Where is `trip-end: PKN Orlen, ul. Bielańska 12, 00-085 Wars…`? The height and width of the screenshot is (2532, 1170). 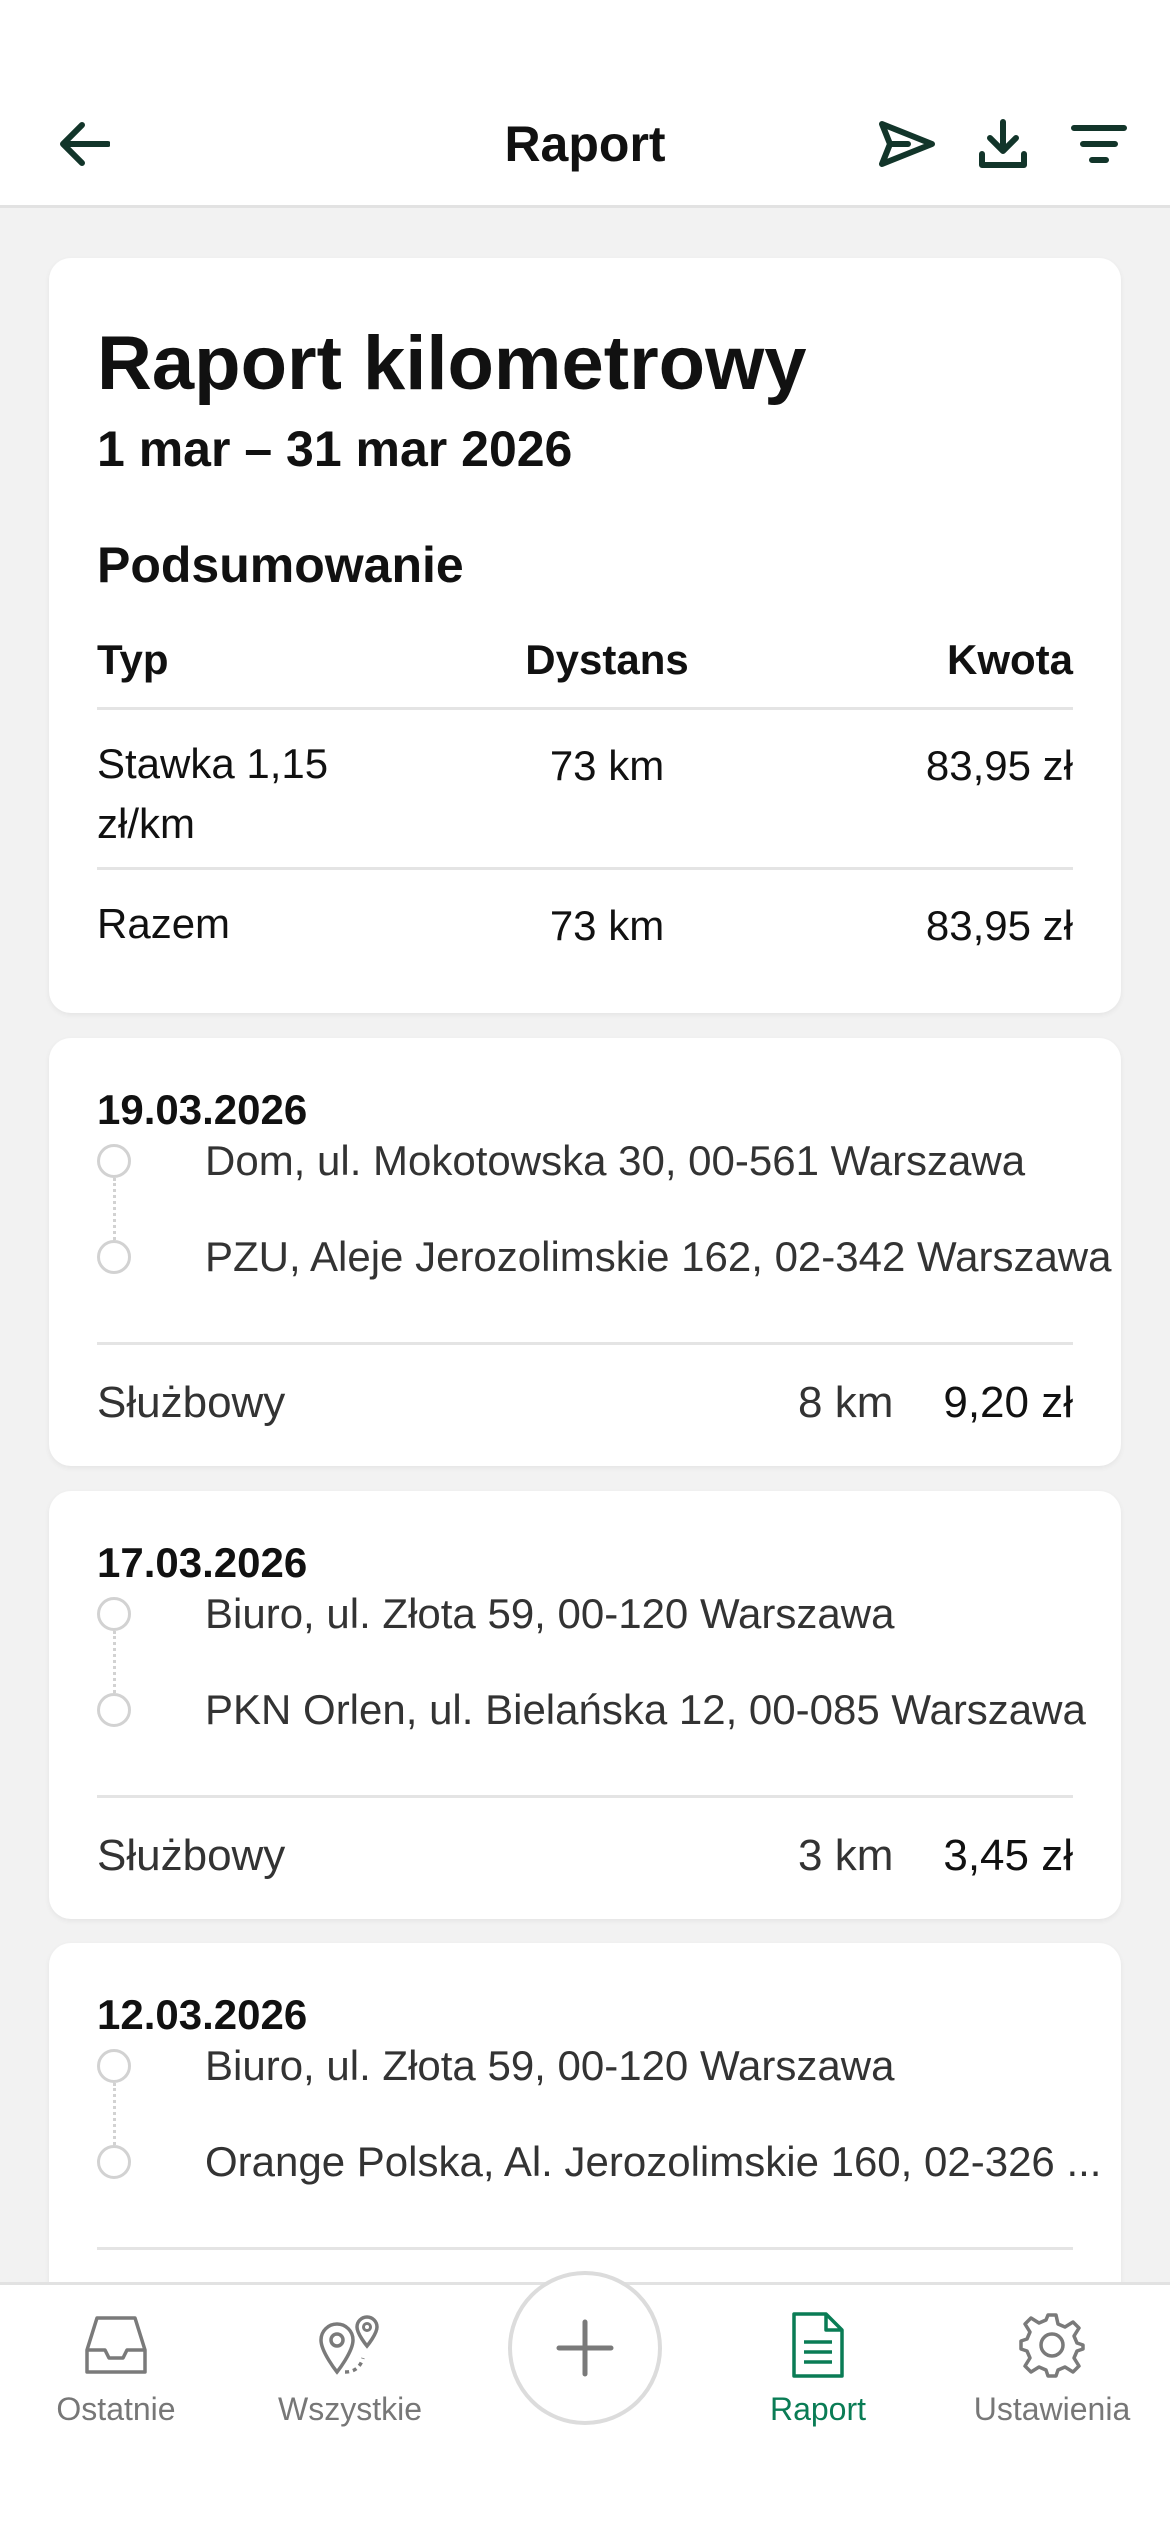 trip-end: PKN Orlen, ul. Bielańska 12, 00-085 Wars… is located at coordinates (591, 1710).